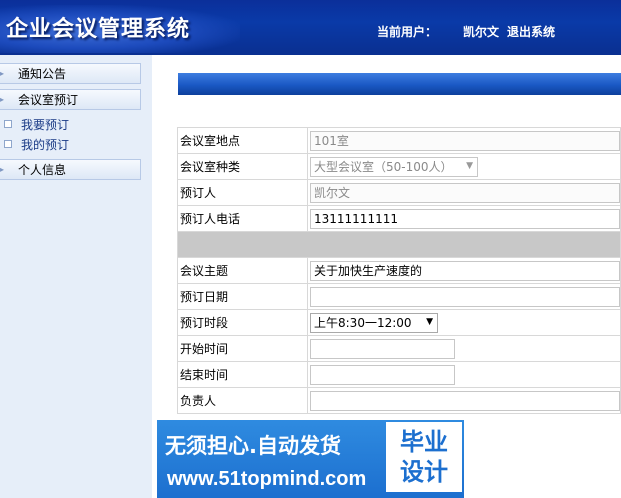  I want to click on form-row: 开始时间, so click(399, 348).